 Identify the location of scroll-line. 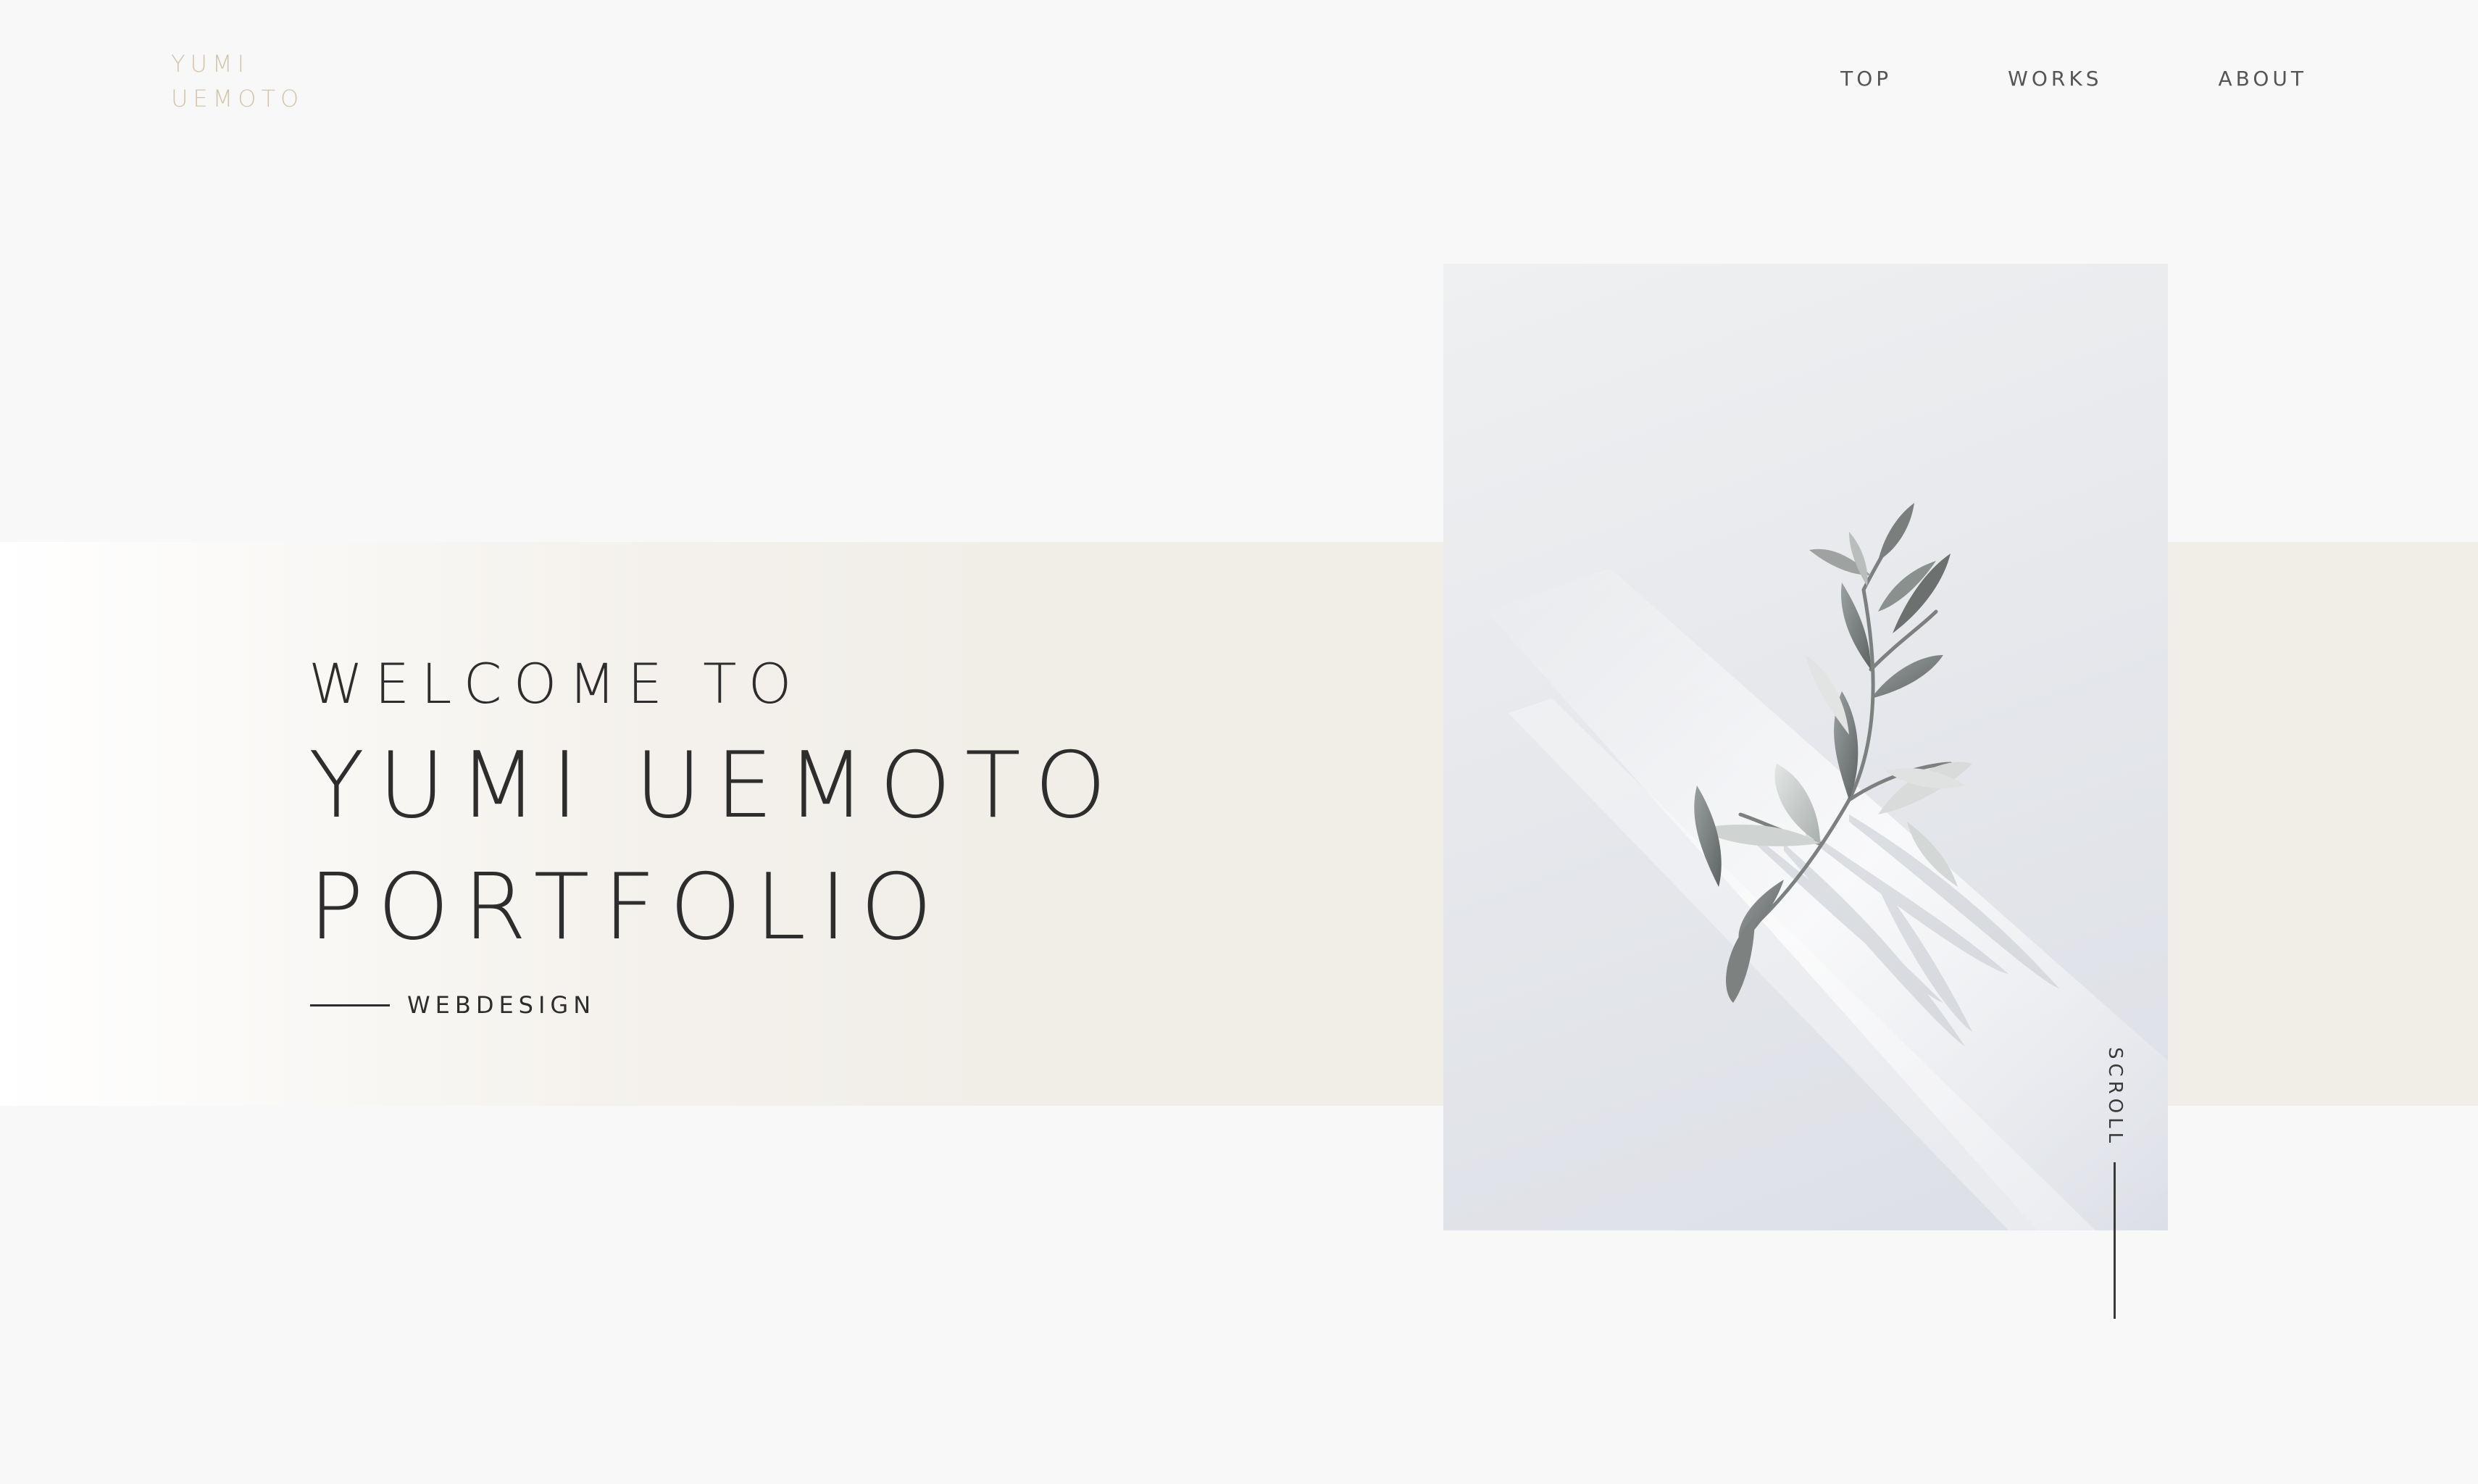
(2115, 1240).